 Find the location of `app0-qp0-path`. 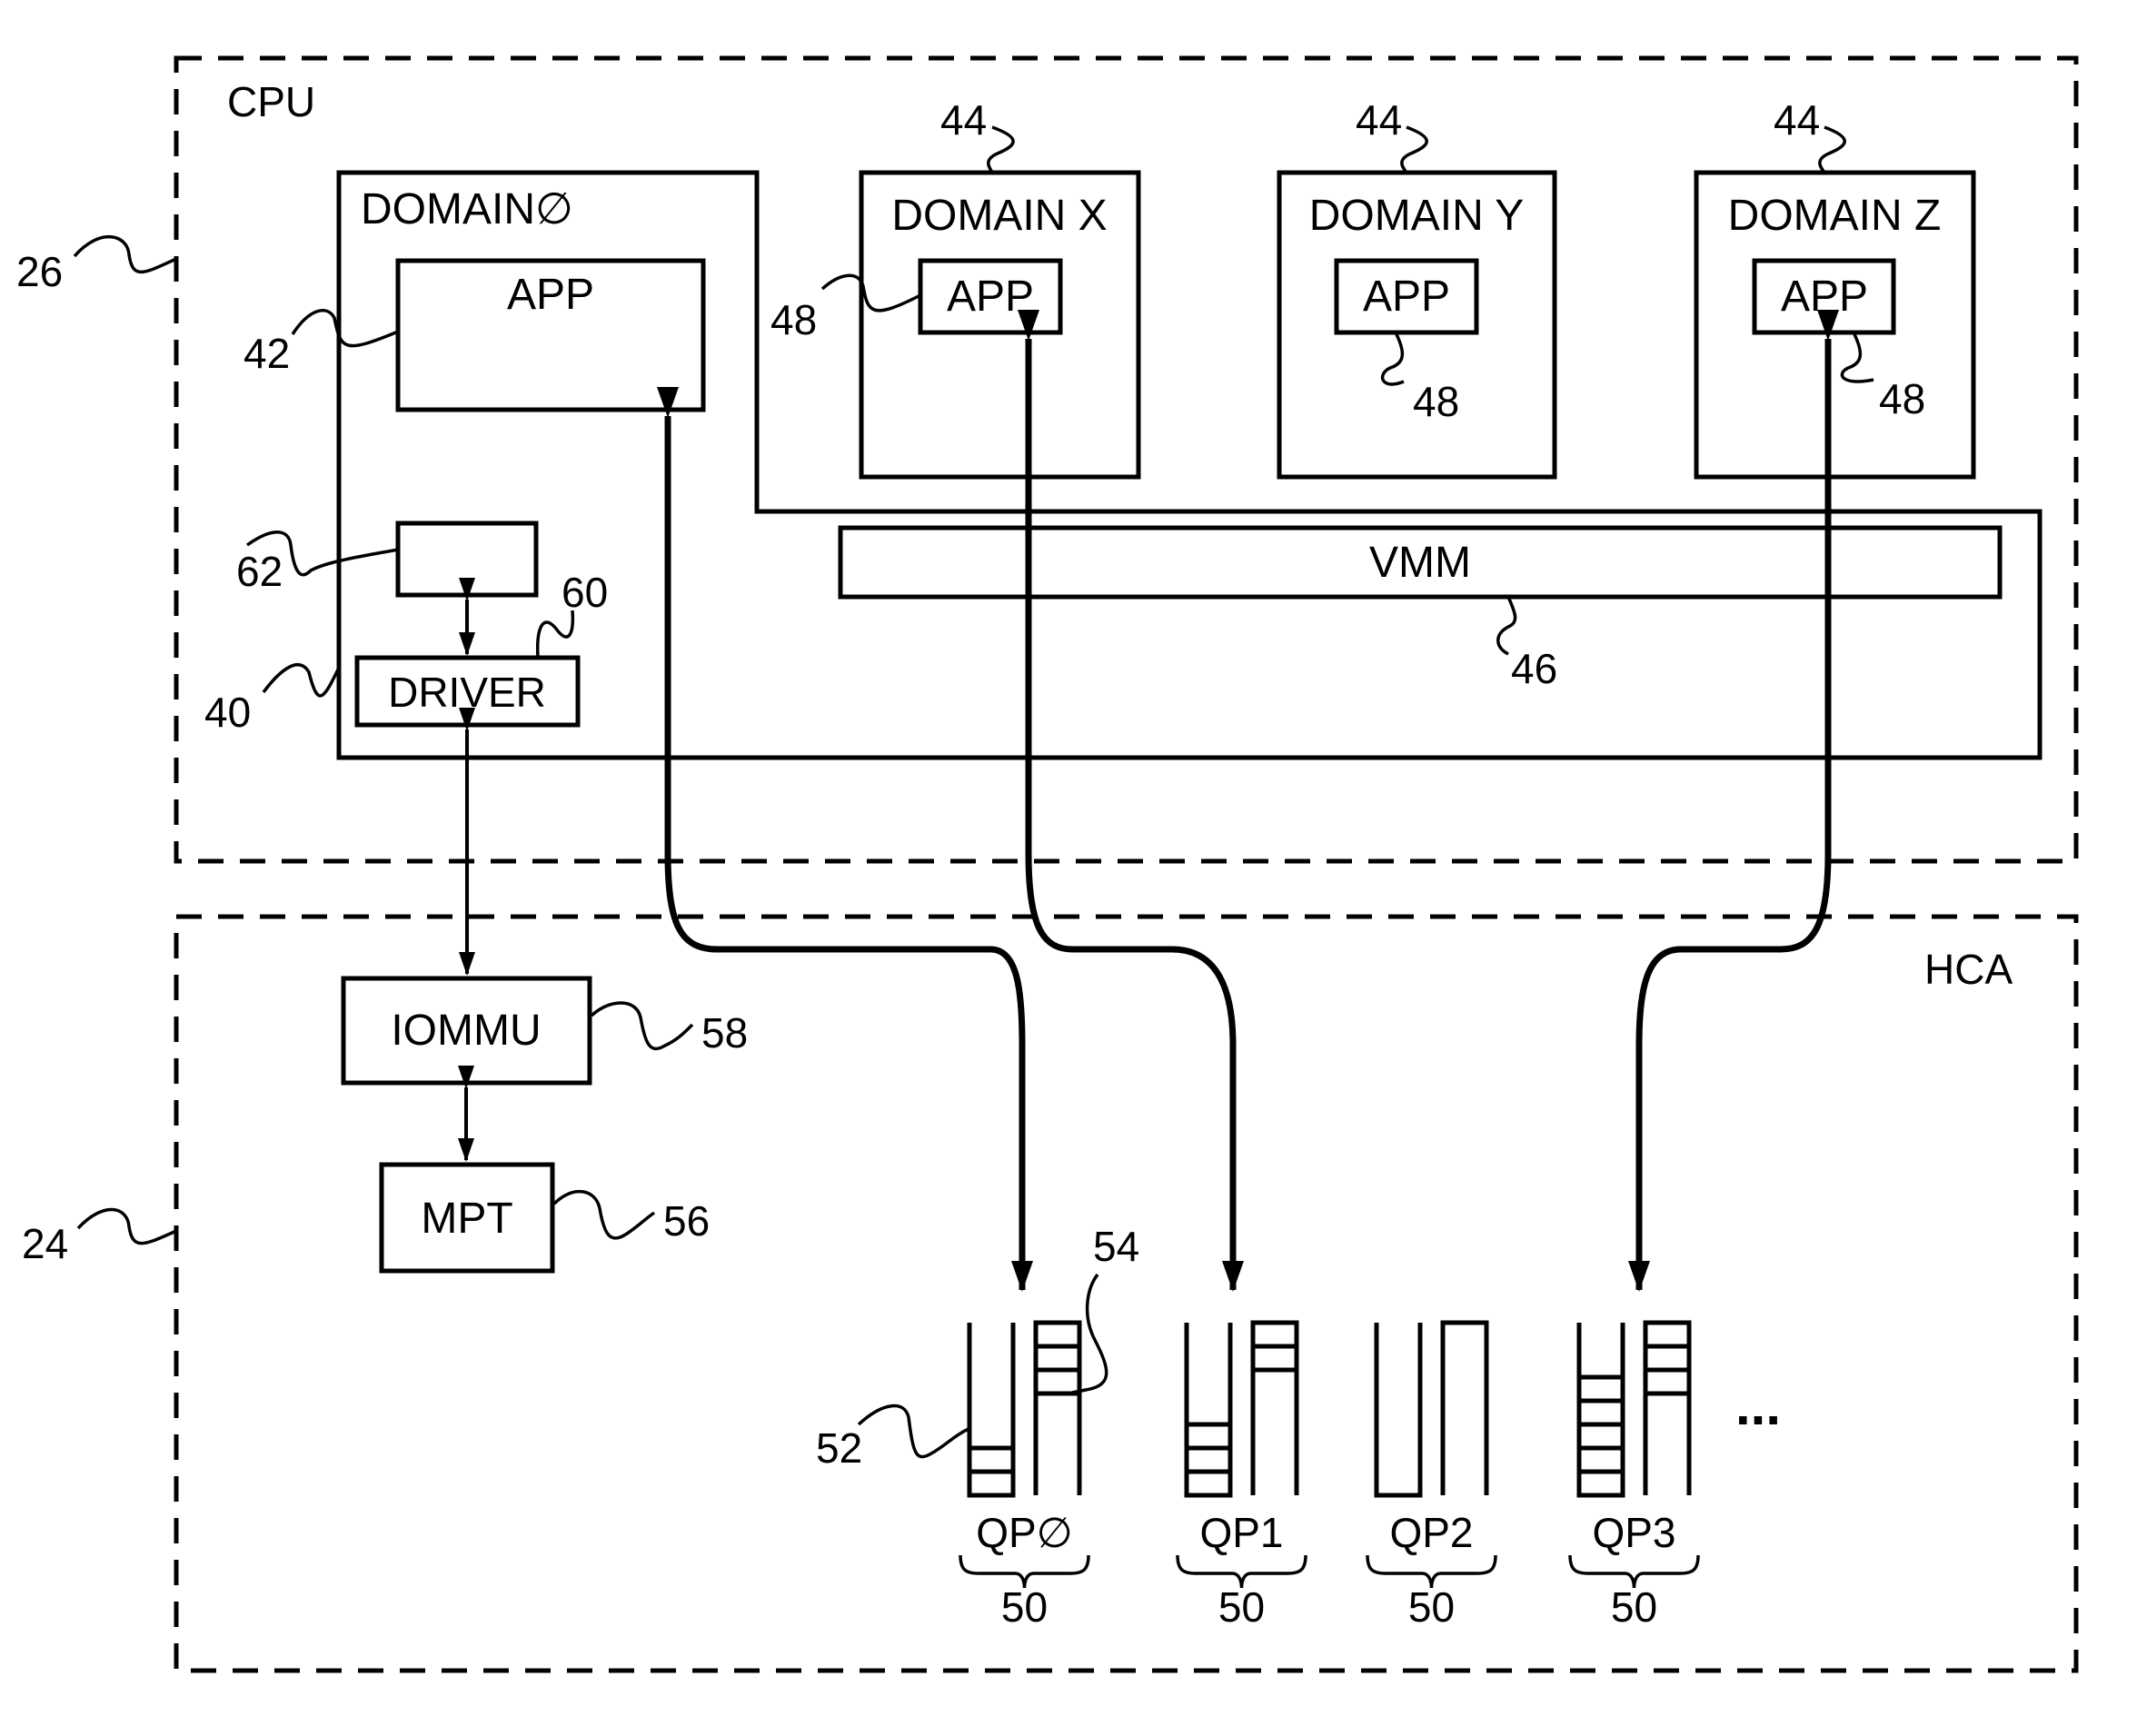

app0-qp0-path is located at coordinates (845, 839).